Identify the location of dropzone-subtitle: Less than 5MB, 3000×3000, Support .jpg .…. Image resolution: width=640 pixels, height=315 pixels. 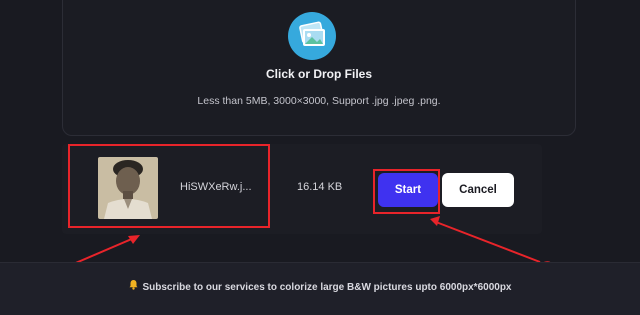
(319, 101).